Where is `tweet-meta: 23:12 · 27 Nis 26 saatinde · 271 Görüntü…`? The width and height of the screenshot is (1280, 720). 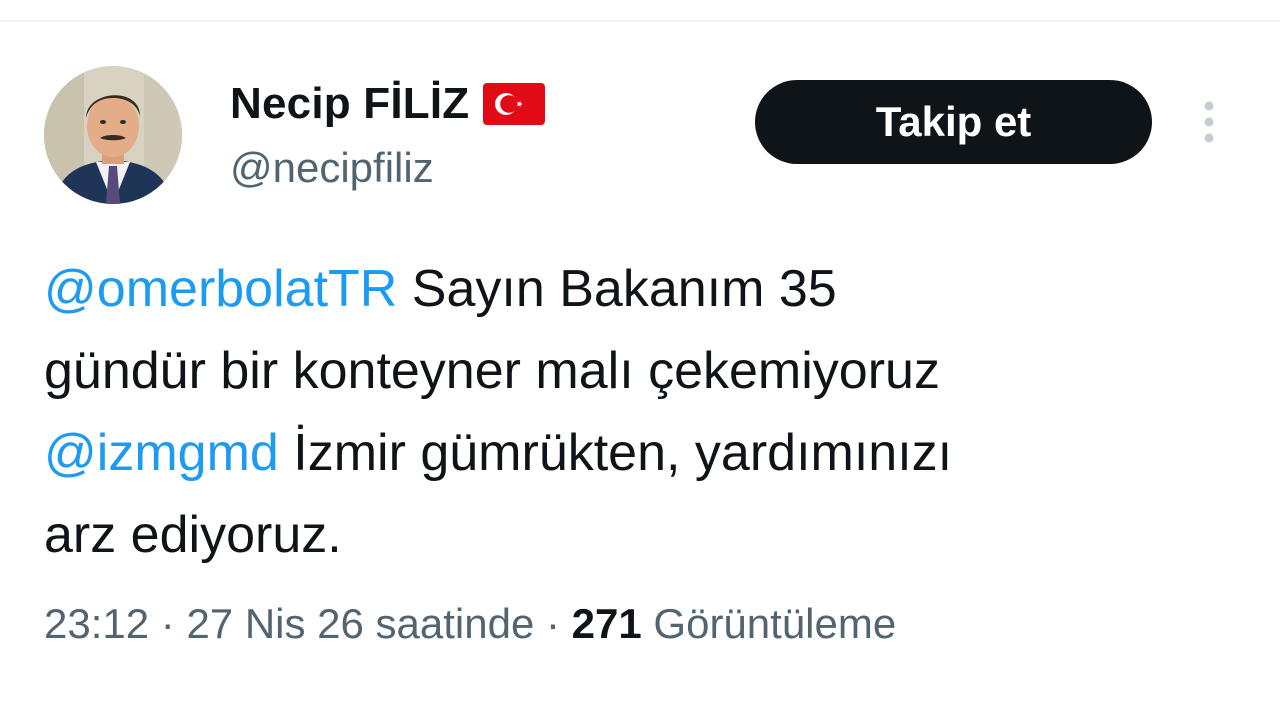 tweet-meta: 23:12 · 27 Nis 26 saatinde · 271 Görüntü… is located at coordinates (470, 624).